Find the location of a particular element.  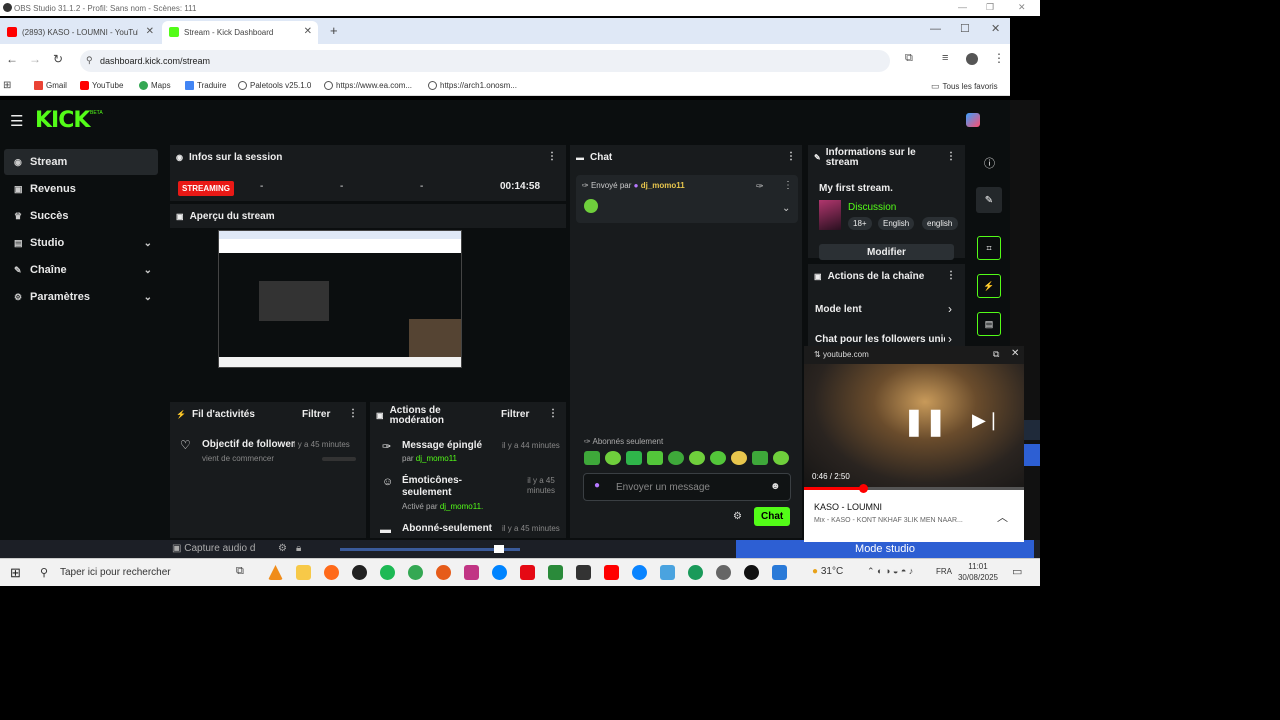

maximize-icon: ❐ is located at coordinates (990, 7).